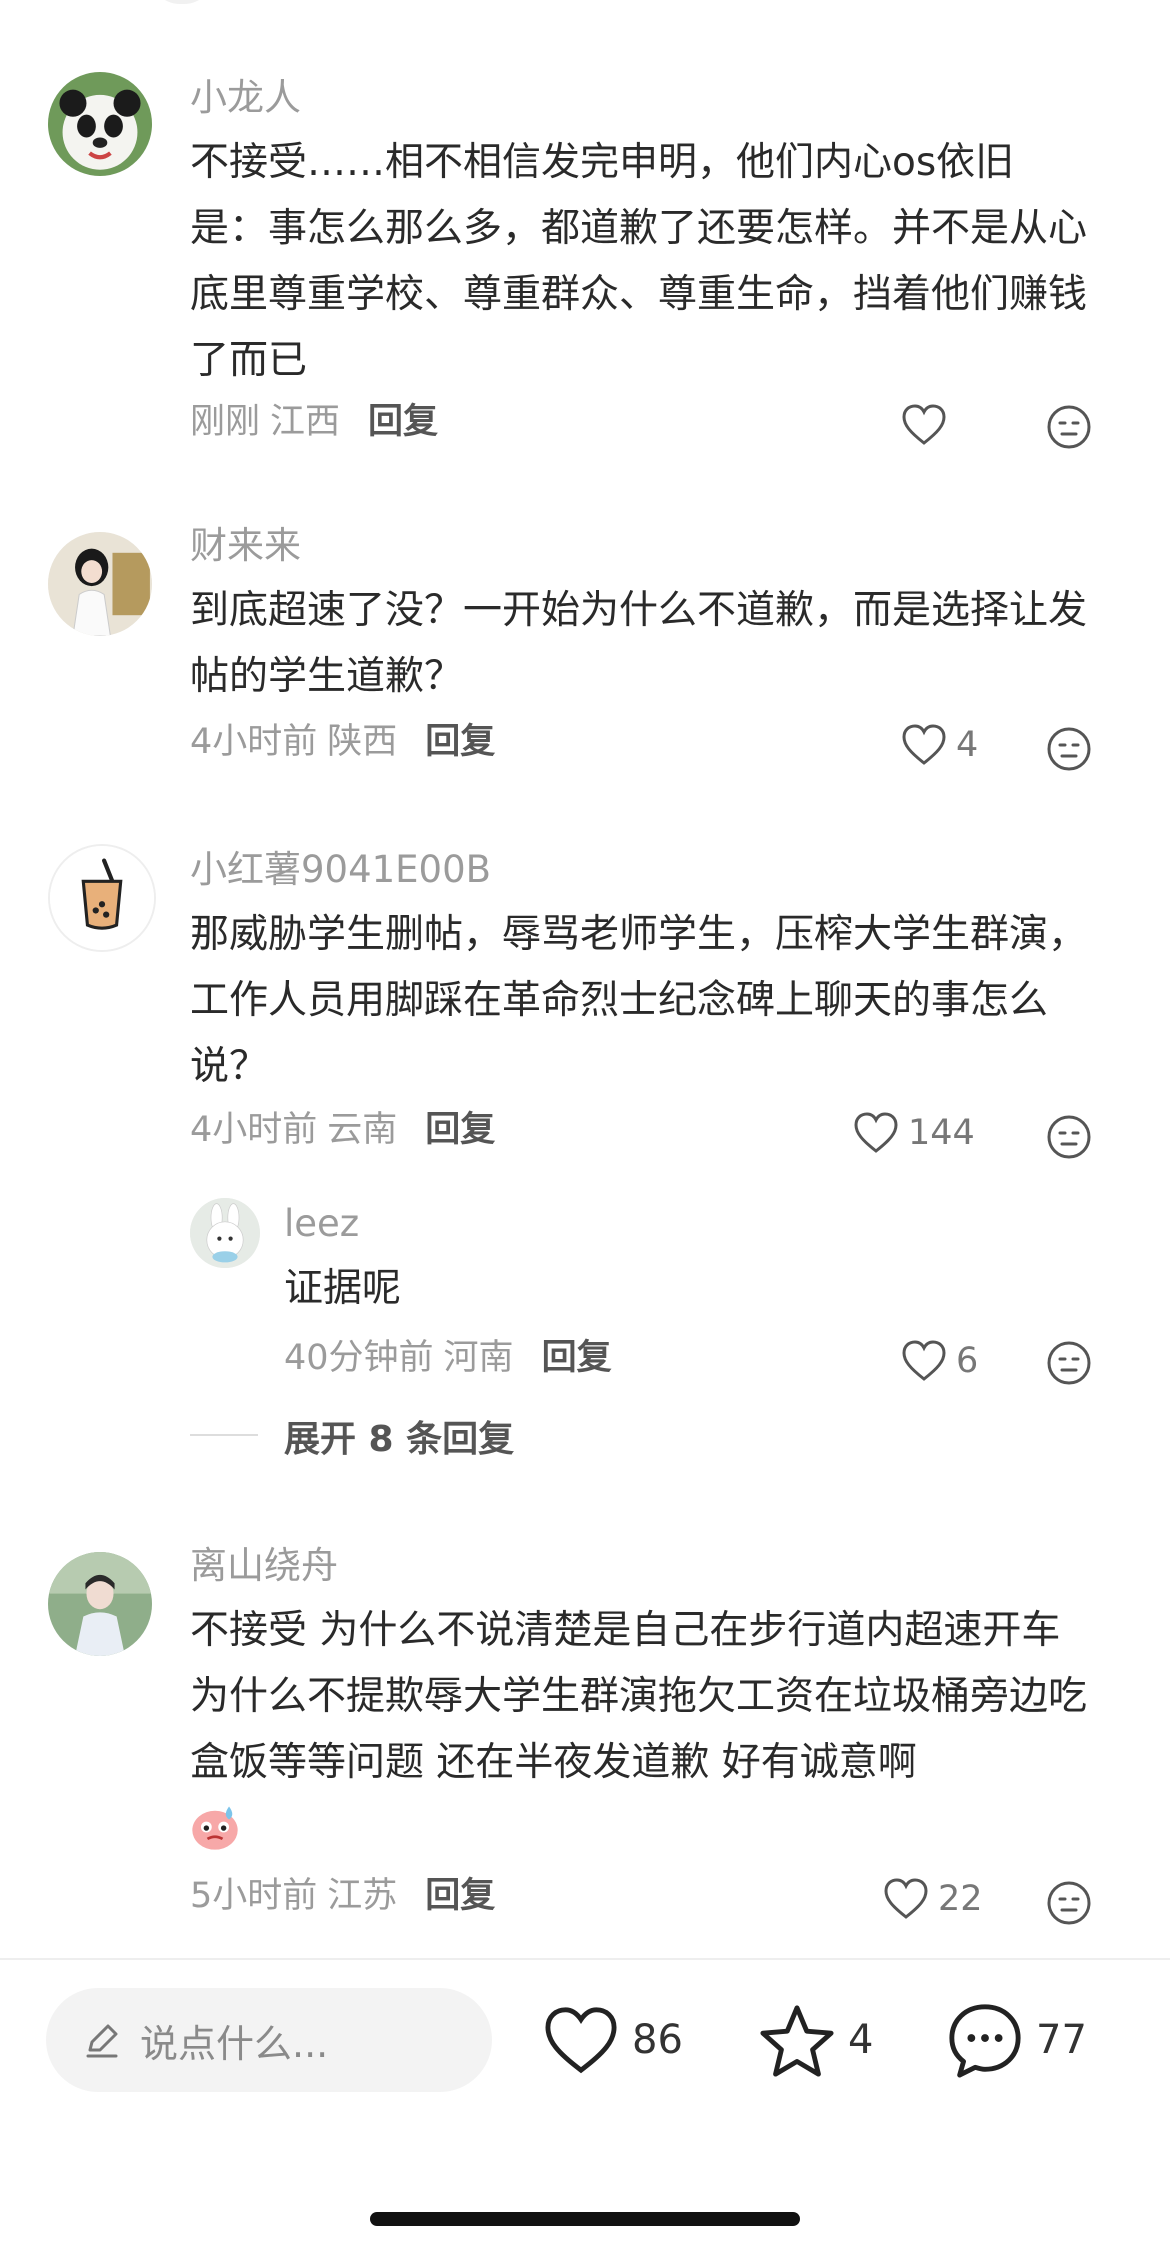 The image size is (1170, 2258). I want to click on like-count: 22, so click(960, 1899).